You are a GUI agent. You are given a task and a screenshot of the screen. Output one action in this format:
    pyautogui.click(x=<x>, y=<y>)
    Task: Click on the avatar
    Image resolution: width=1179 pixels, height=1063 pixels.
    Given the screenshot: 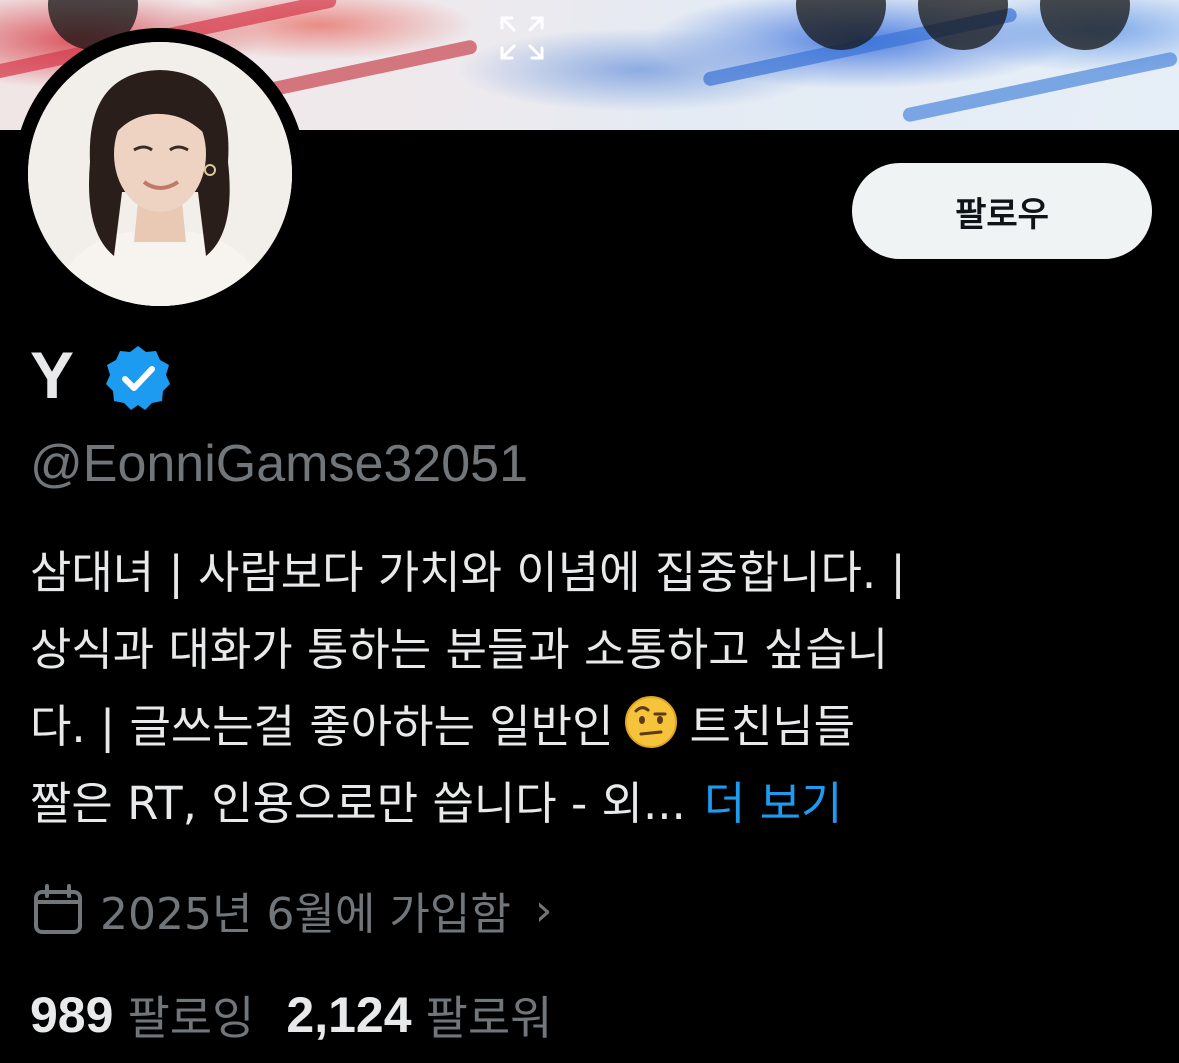 What is the action you would take?
    pyautogui.click(x=160, y=174)
    